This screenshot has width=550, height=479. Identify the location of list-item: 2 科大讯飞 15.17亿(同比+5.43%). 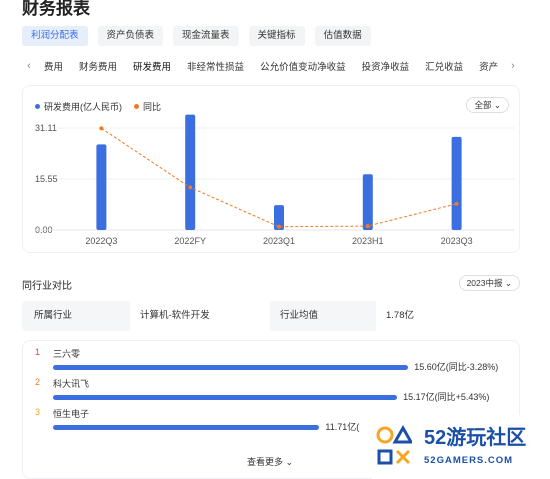
(272, 391).